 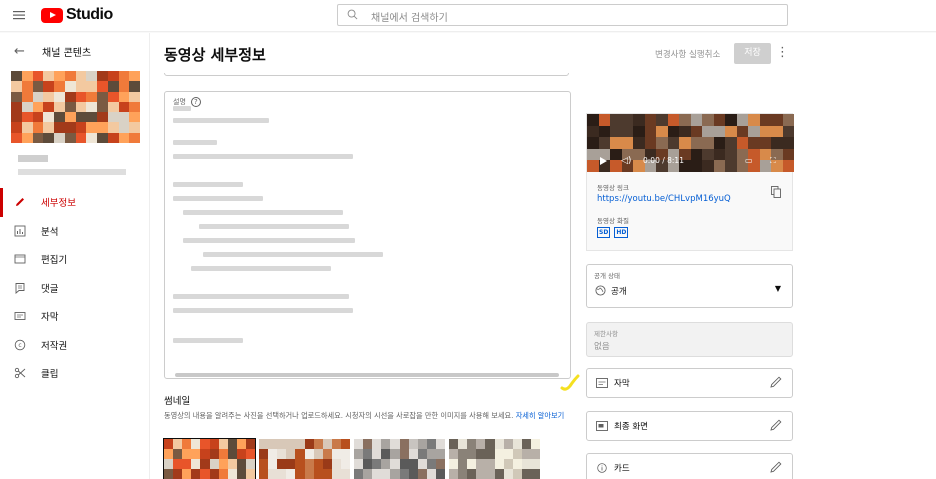 What do you see at coordinates (773, 161) in the screenshot?
I see `fullscreen-icon: ⛶` at bounding box center [773, 161].